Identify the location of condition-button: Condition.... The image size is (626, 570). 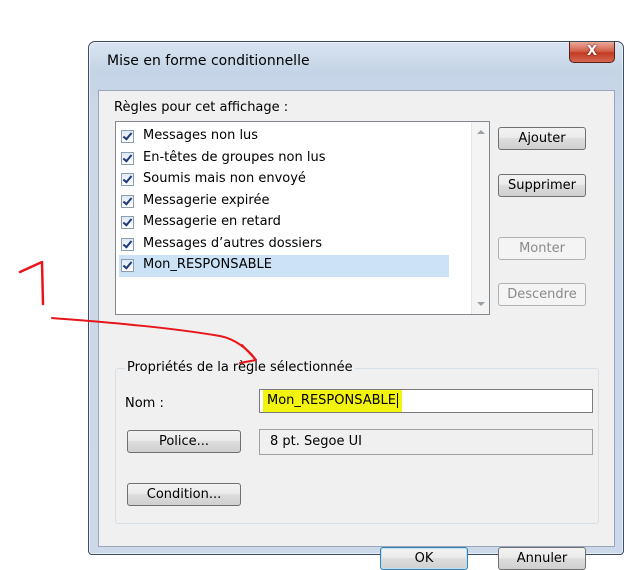
(184, 494).